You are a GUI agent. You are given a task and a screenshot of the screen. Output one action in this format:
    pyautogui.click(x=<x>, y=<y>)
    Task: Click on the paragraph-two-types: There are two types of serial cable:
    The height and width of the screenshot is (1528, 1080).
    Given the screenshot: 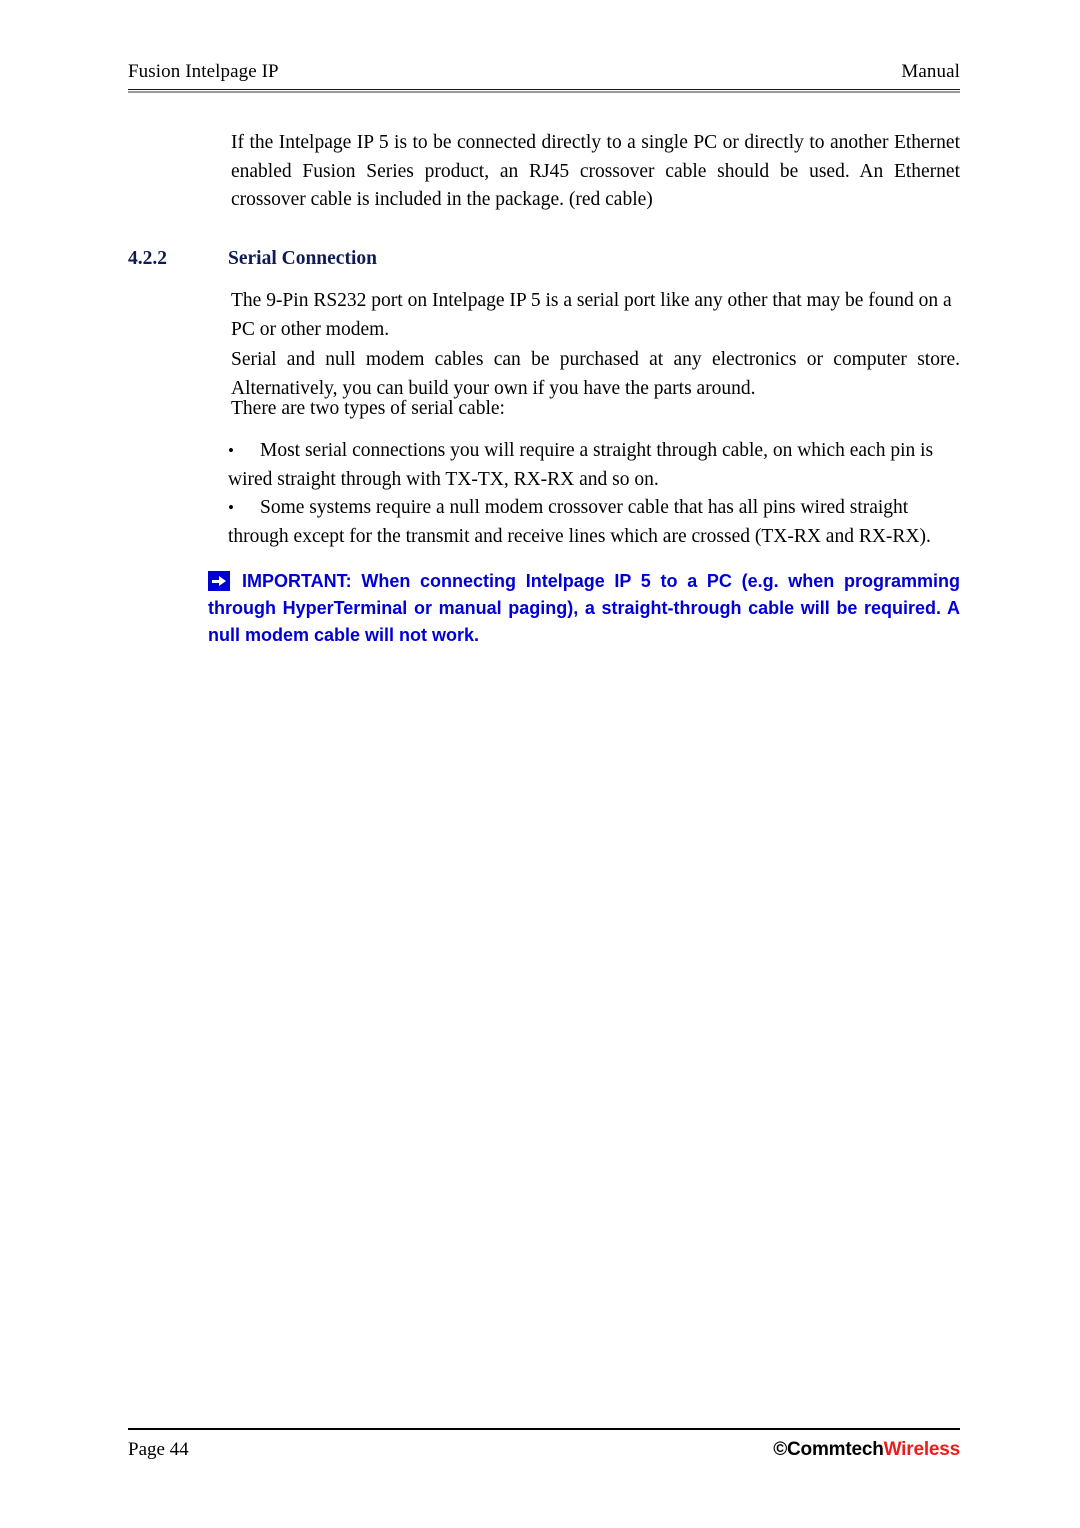 What is the action you would take?
    pyautogui.click(x=368, y=408)
    